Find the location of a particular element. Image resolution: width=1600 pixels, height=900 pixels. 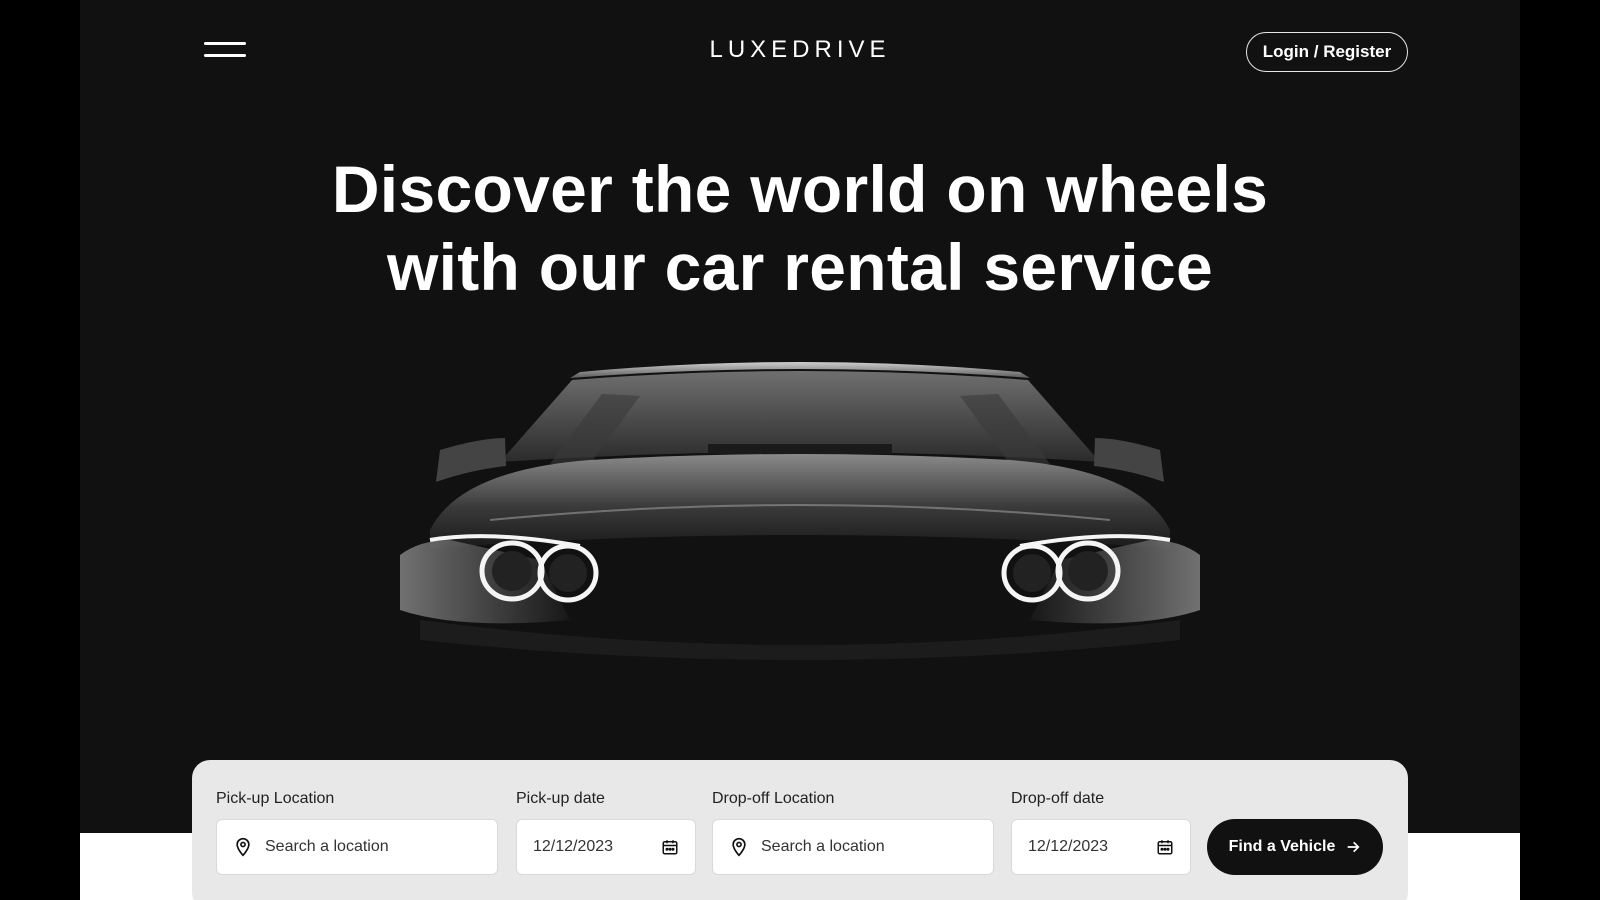

hero-heading-line-2: with our car rental service is located at coordinates (800, 267).